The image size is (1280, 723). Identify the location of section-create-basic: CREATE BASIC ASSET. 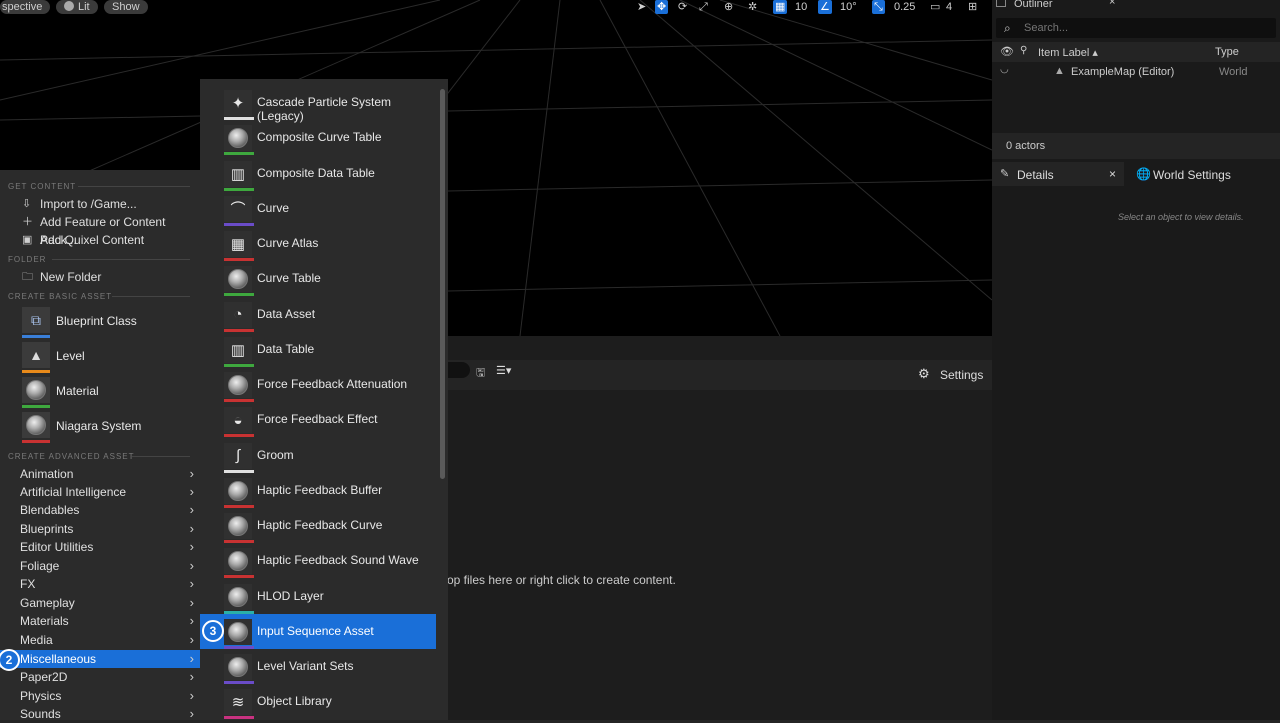
(60, 296).